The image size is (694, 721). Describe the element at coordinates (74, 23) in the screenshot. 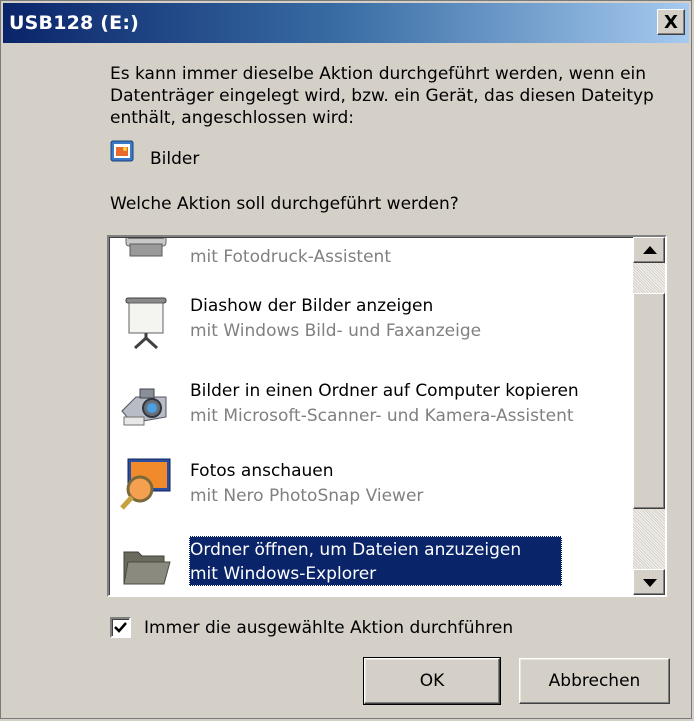

I see `window-title: USB128 (E:)` at that location.